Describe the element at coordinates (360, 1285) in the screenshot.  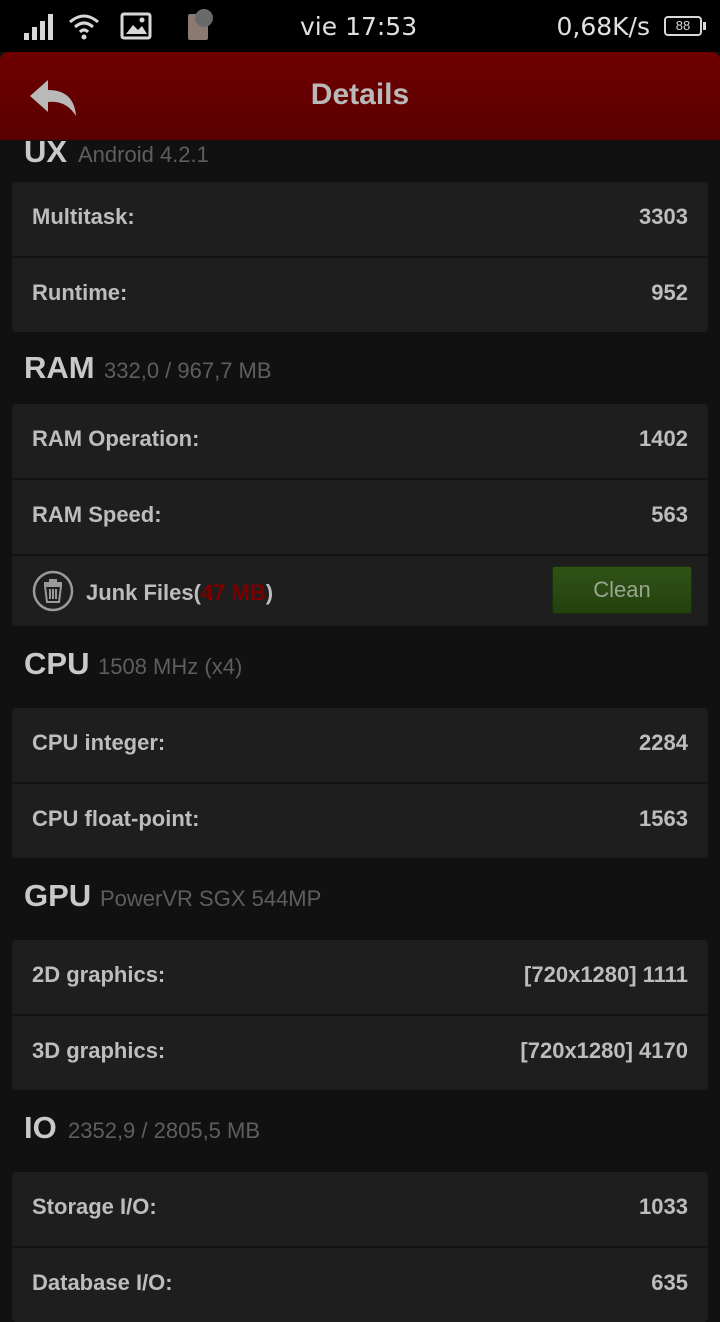
I see `score-row-database-io: Database I/O: 635` at that location.